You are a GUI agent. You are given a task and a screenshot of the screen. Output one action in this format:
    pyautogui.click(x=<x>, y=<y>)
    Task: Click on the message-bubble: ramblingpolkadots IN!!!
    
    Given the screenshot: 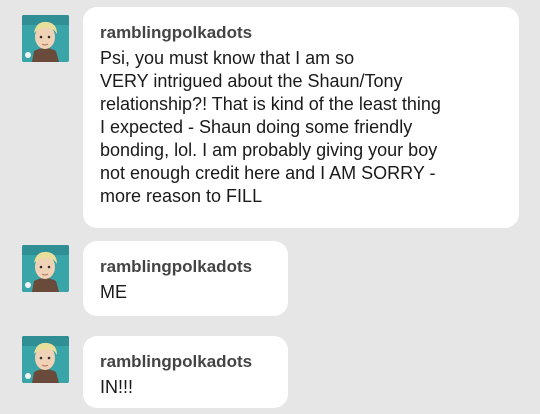 What is the action you would take?
    pyautogui.click(x=185, y=372)
    